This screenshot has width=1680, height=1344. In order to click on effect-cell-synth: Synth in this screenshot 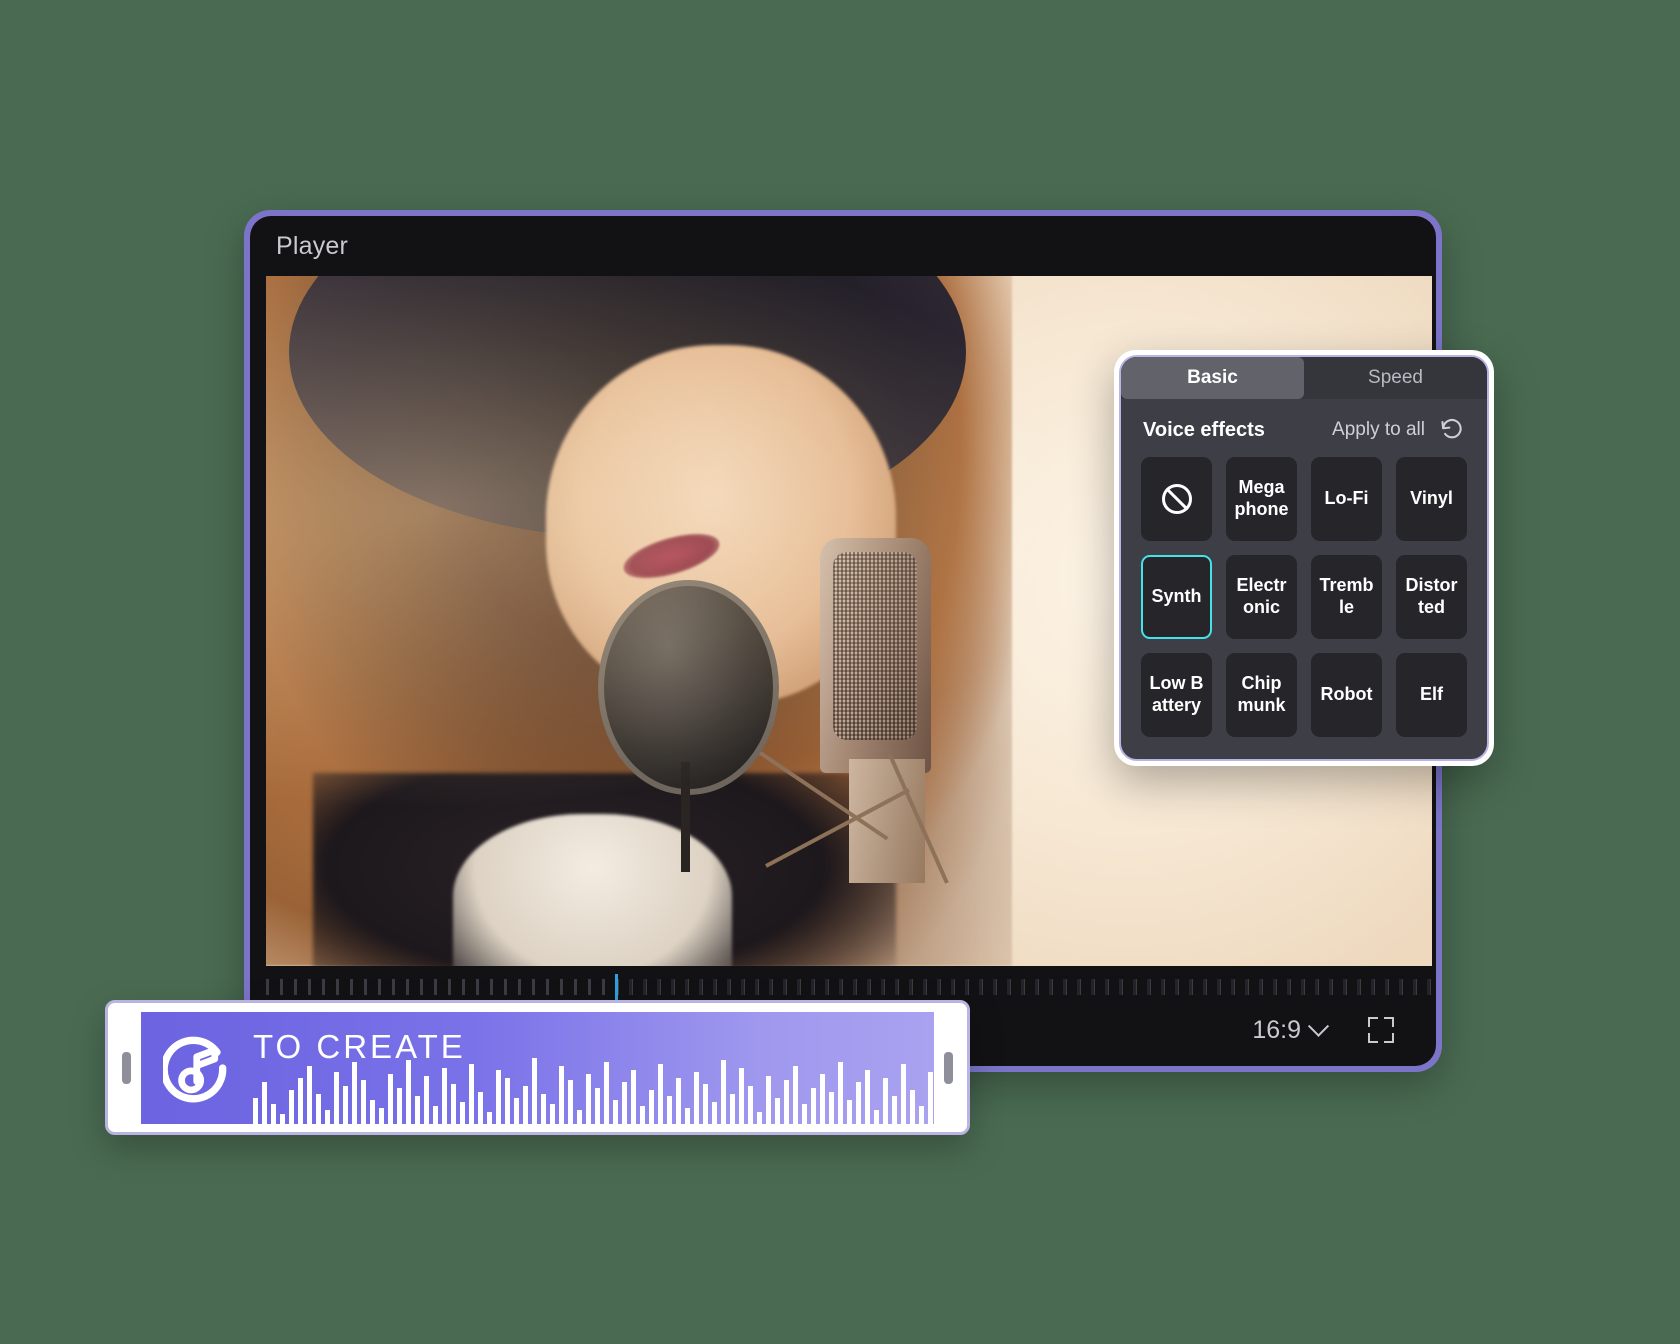, I will do `click(1176, 597)`.